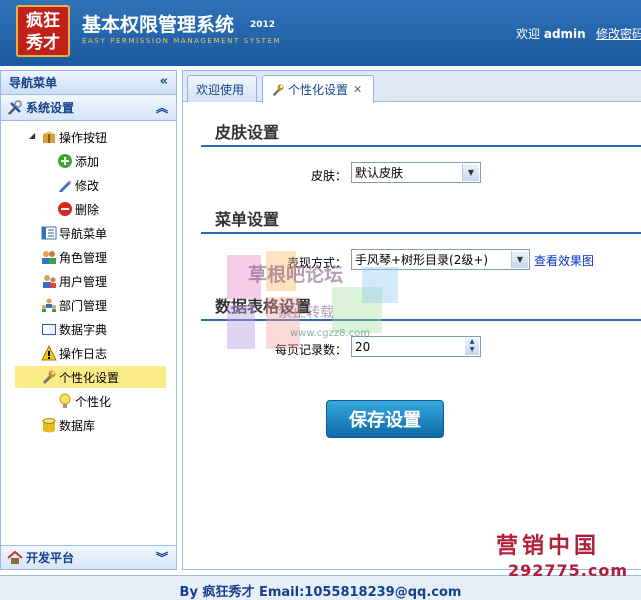  What do you see at coordinates (306, 313) in the screenshot?
I see `watermark-line2: 禁止转载` at bounding box center [306, 313].